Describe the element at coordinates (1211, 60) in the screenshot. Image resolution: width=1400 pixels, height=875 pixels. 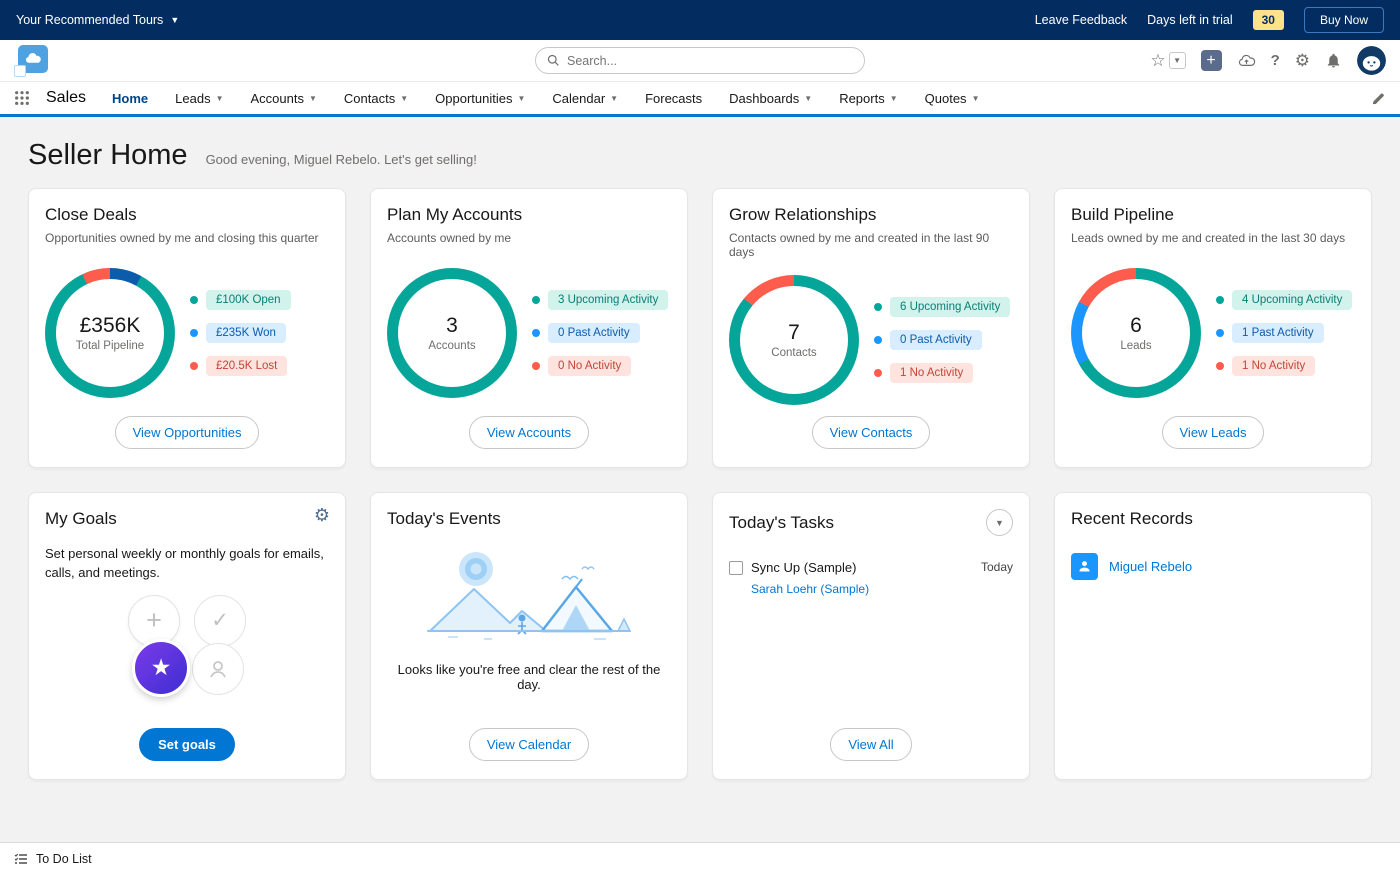
I see `global-actions-plus-icon: +` at that location.